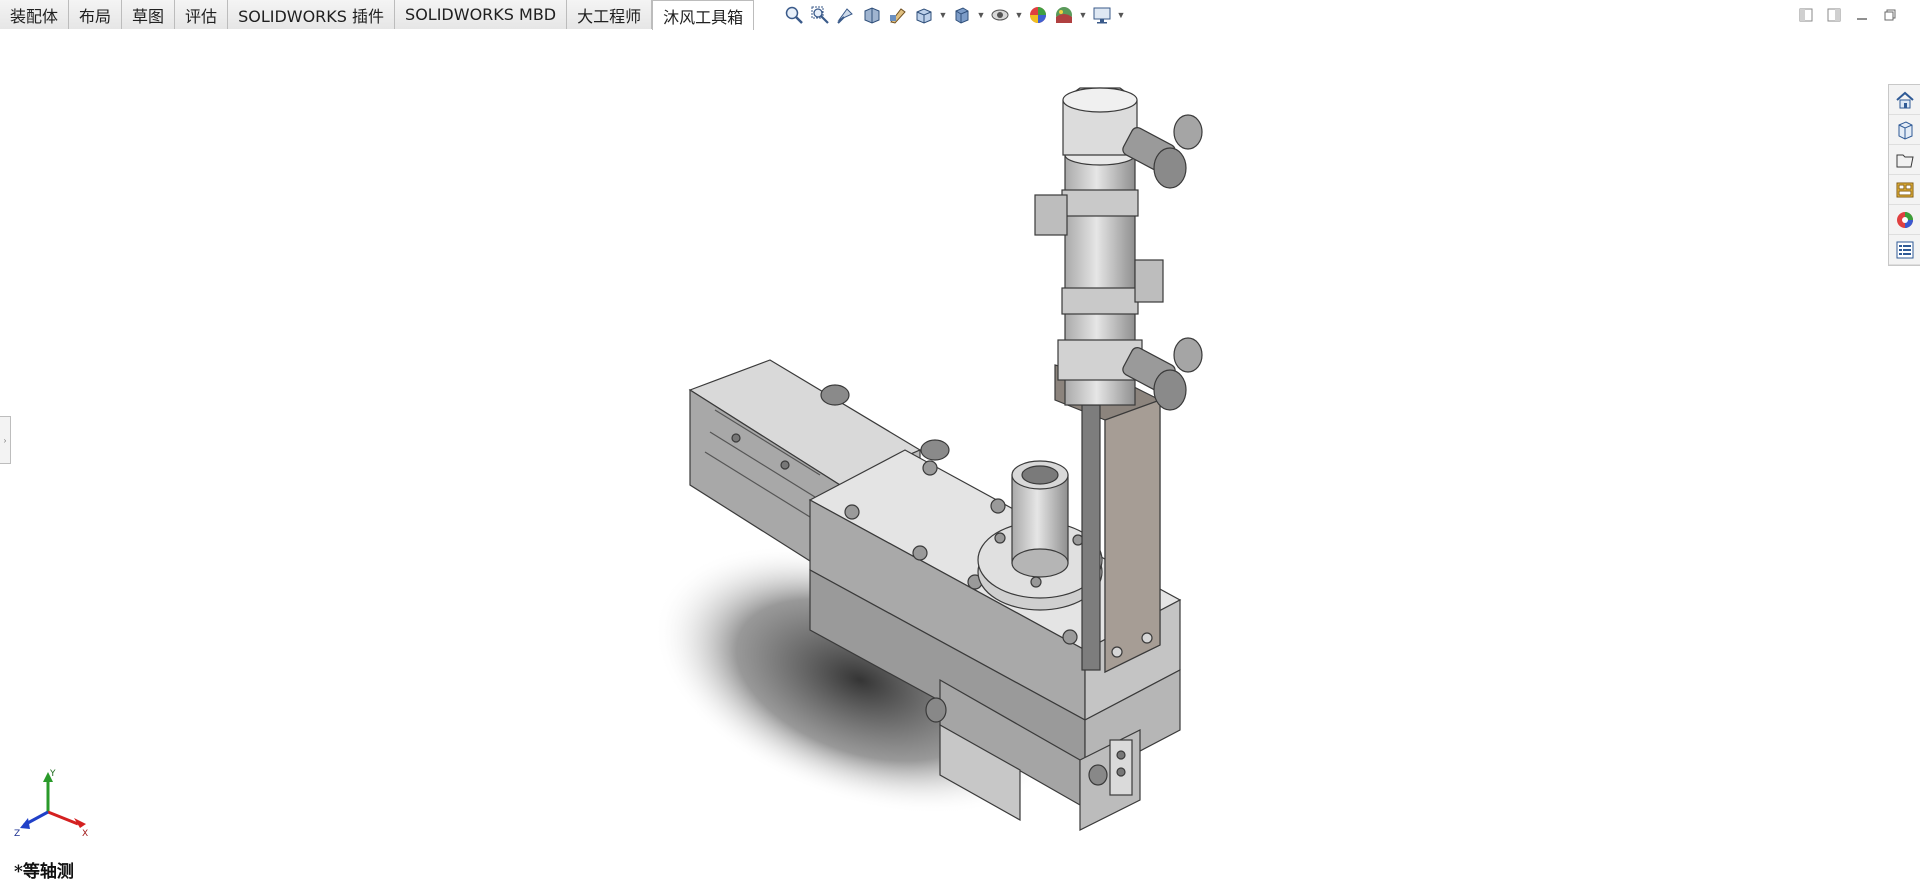  I want to click on view-orientation-icon, so click(924, 15).